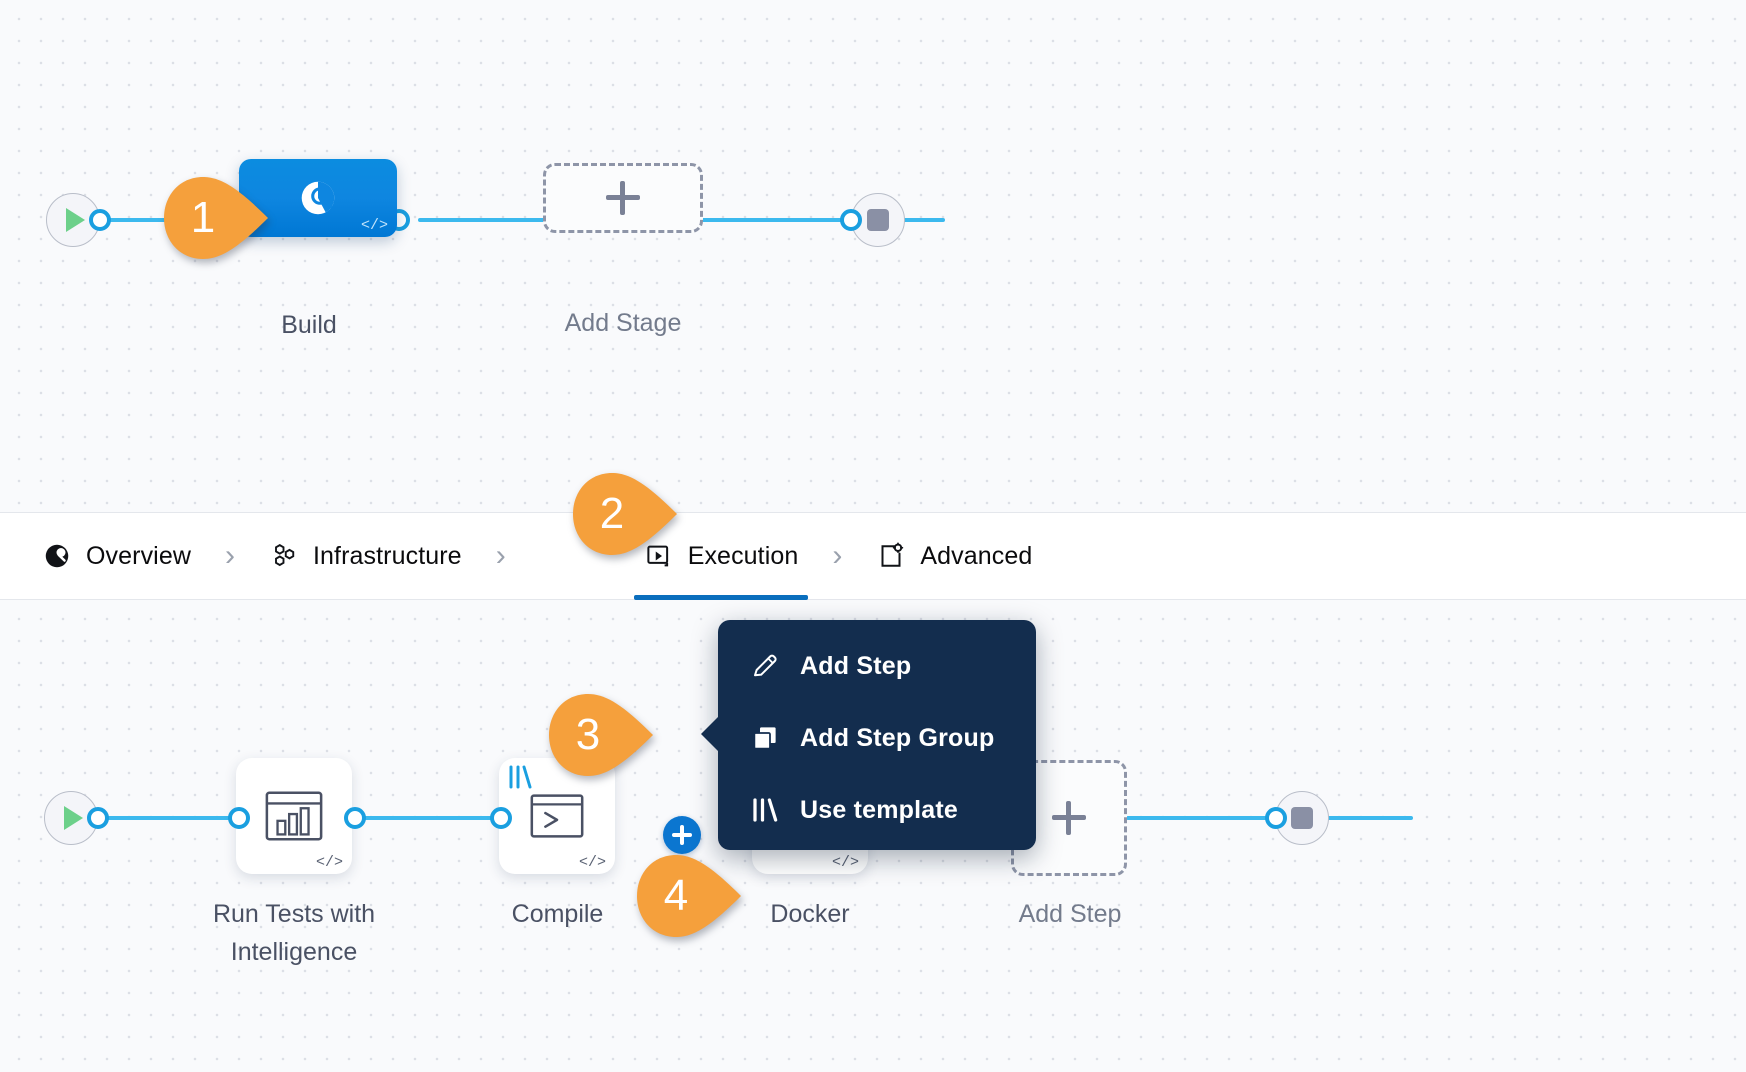 The width and height of the screenshot is (1746, 1072). Describe the element at coordinates (318, 198) in the screenshot. I see `ci-build-icon` at that location.